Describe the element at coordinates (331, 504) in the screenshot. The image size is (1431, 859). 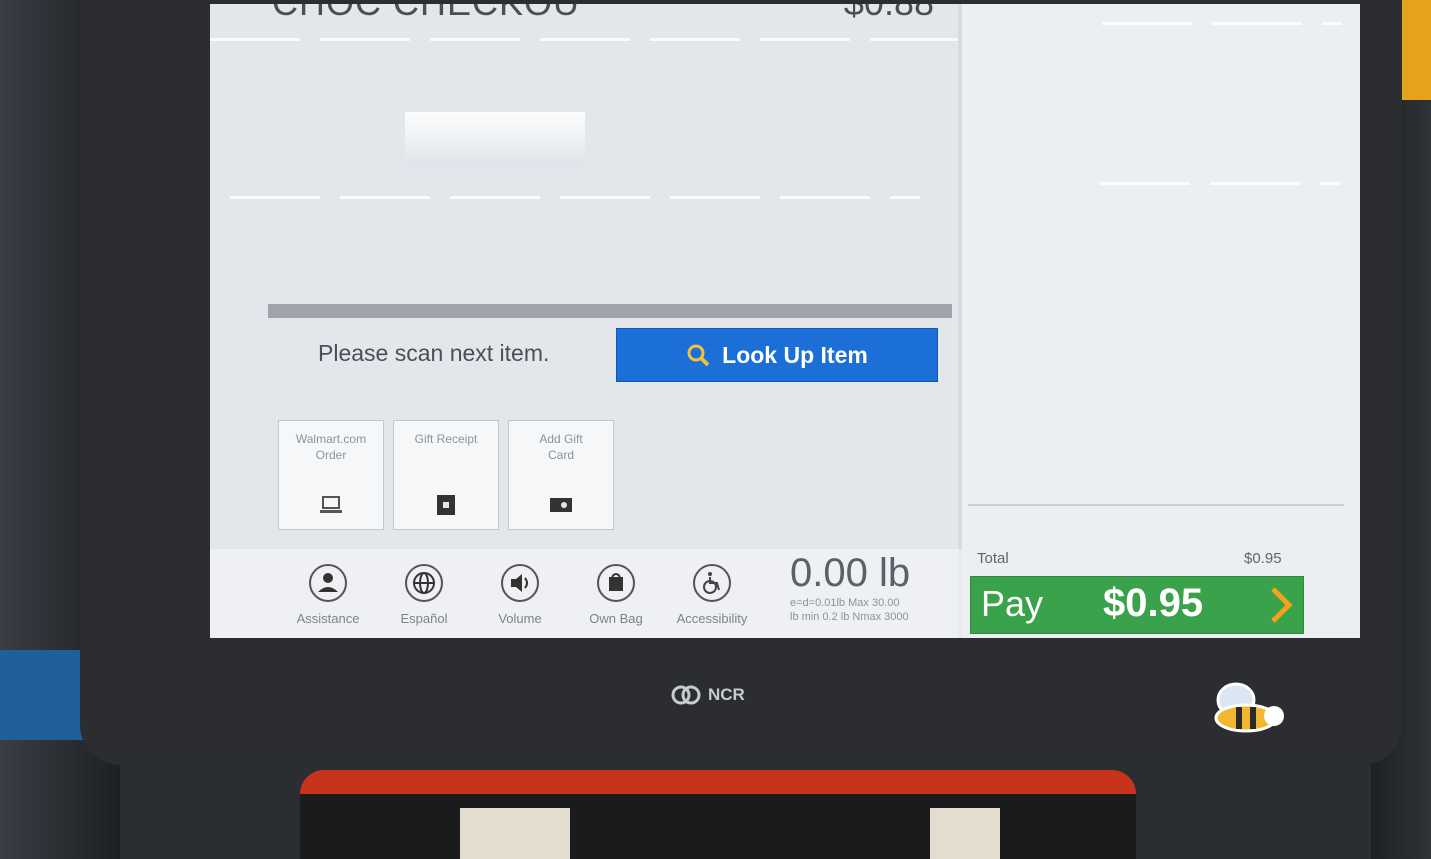
I see `laptop-icon` at that location.